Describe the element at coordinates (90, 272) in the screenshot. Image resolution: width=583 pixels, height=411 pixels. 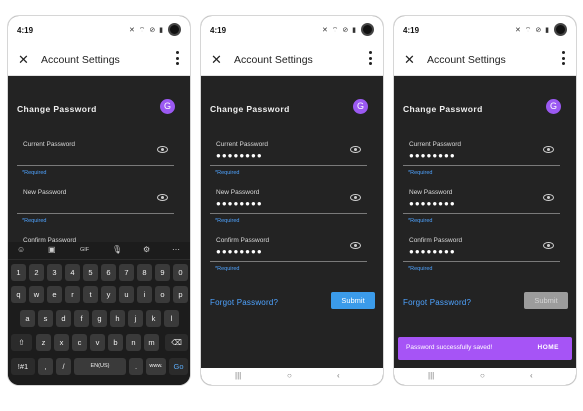
I see `key-5: 5` at that location.